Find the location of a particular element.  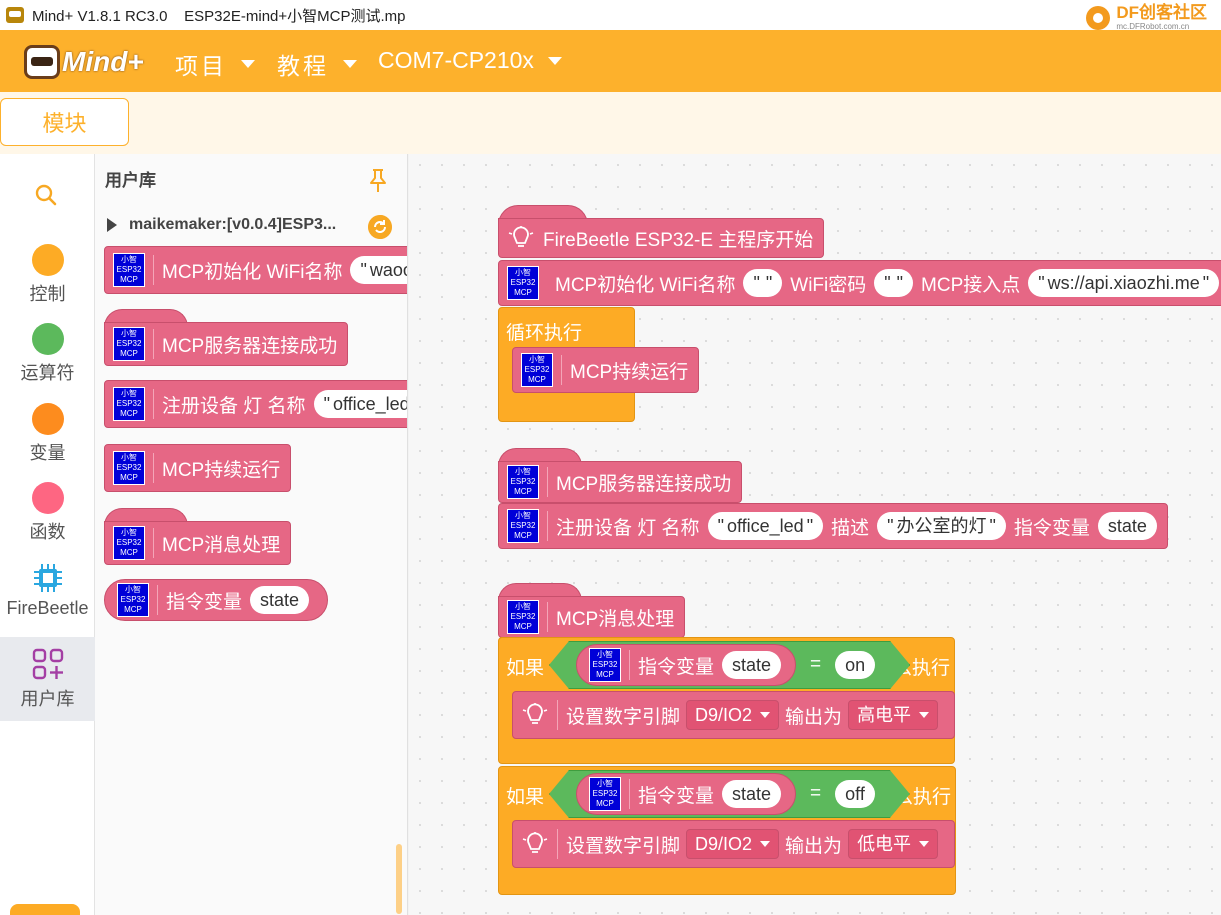

flyout-block-server-ok: 小智 ESP32 MCP MCP服务器连接成功 is located at coordinates (226, 344).